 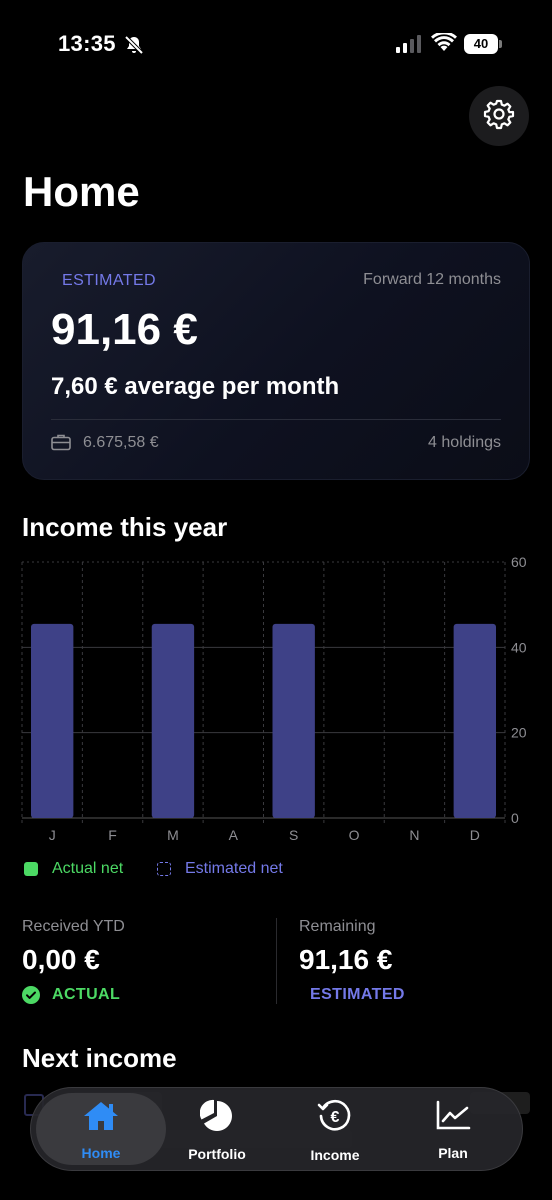 I want to click on portfolio-value: 6.675,58 €, so click(x=121, y=442).